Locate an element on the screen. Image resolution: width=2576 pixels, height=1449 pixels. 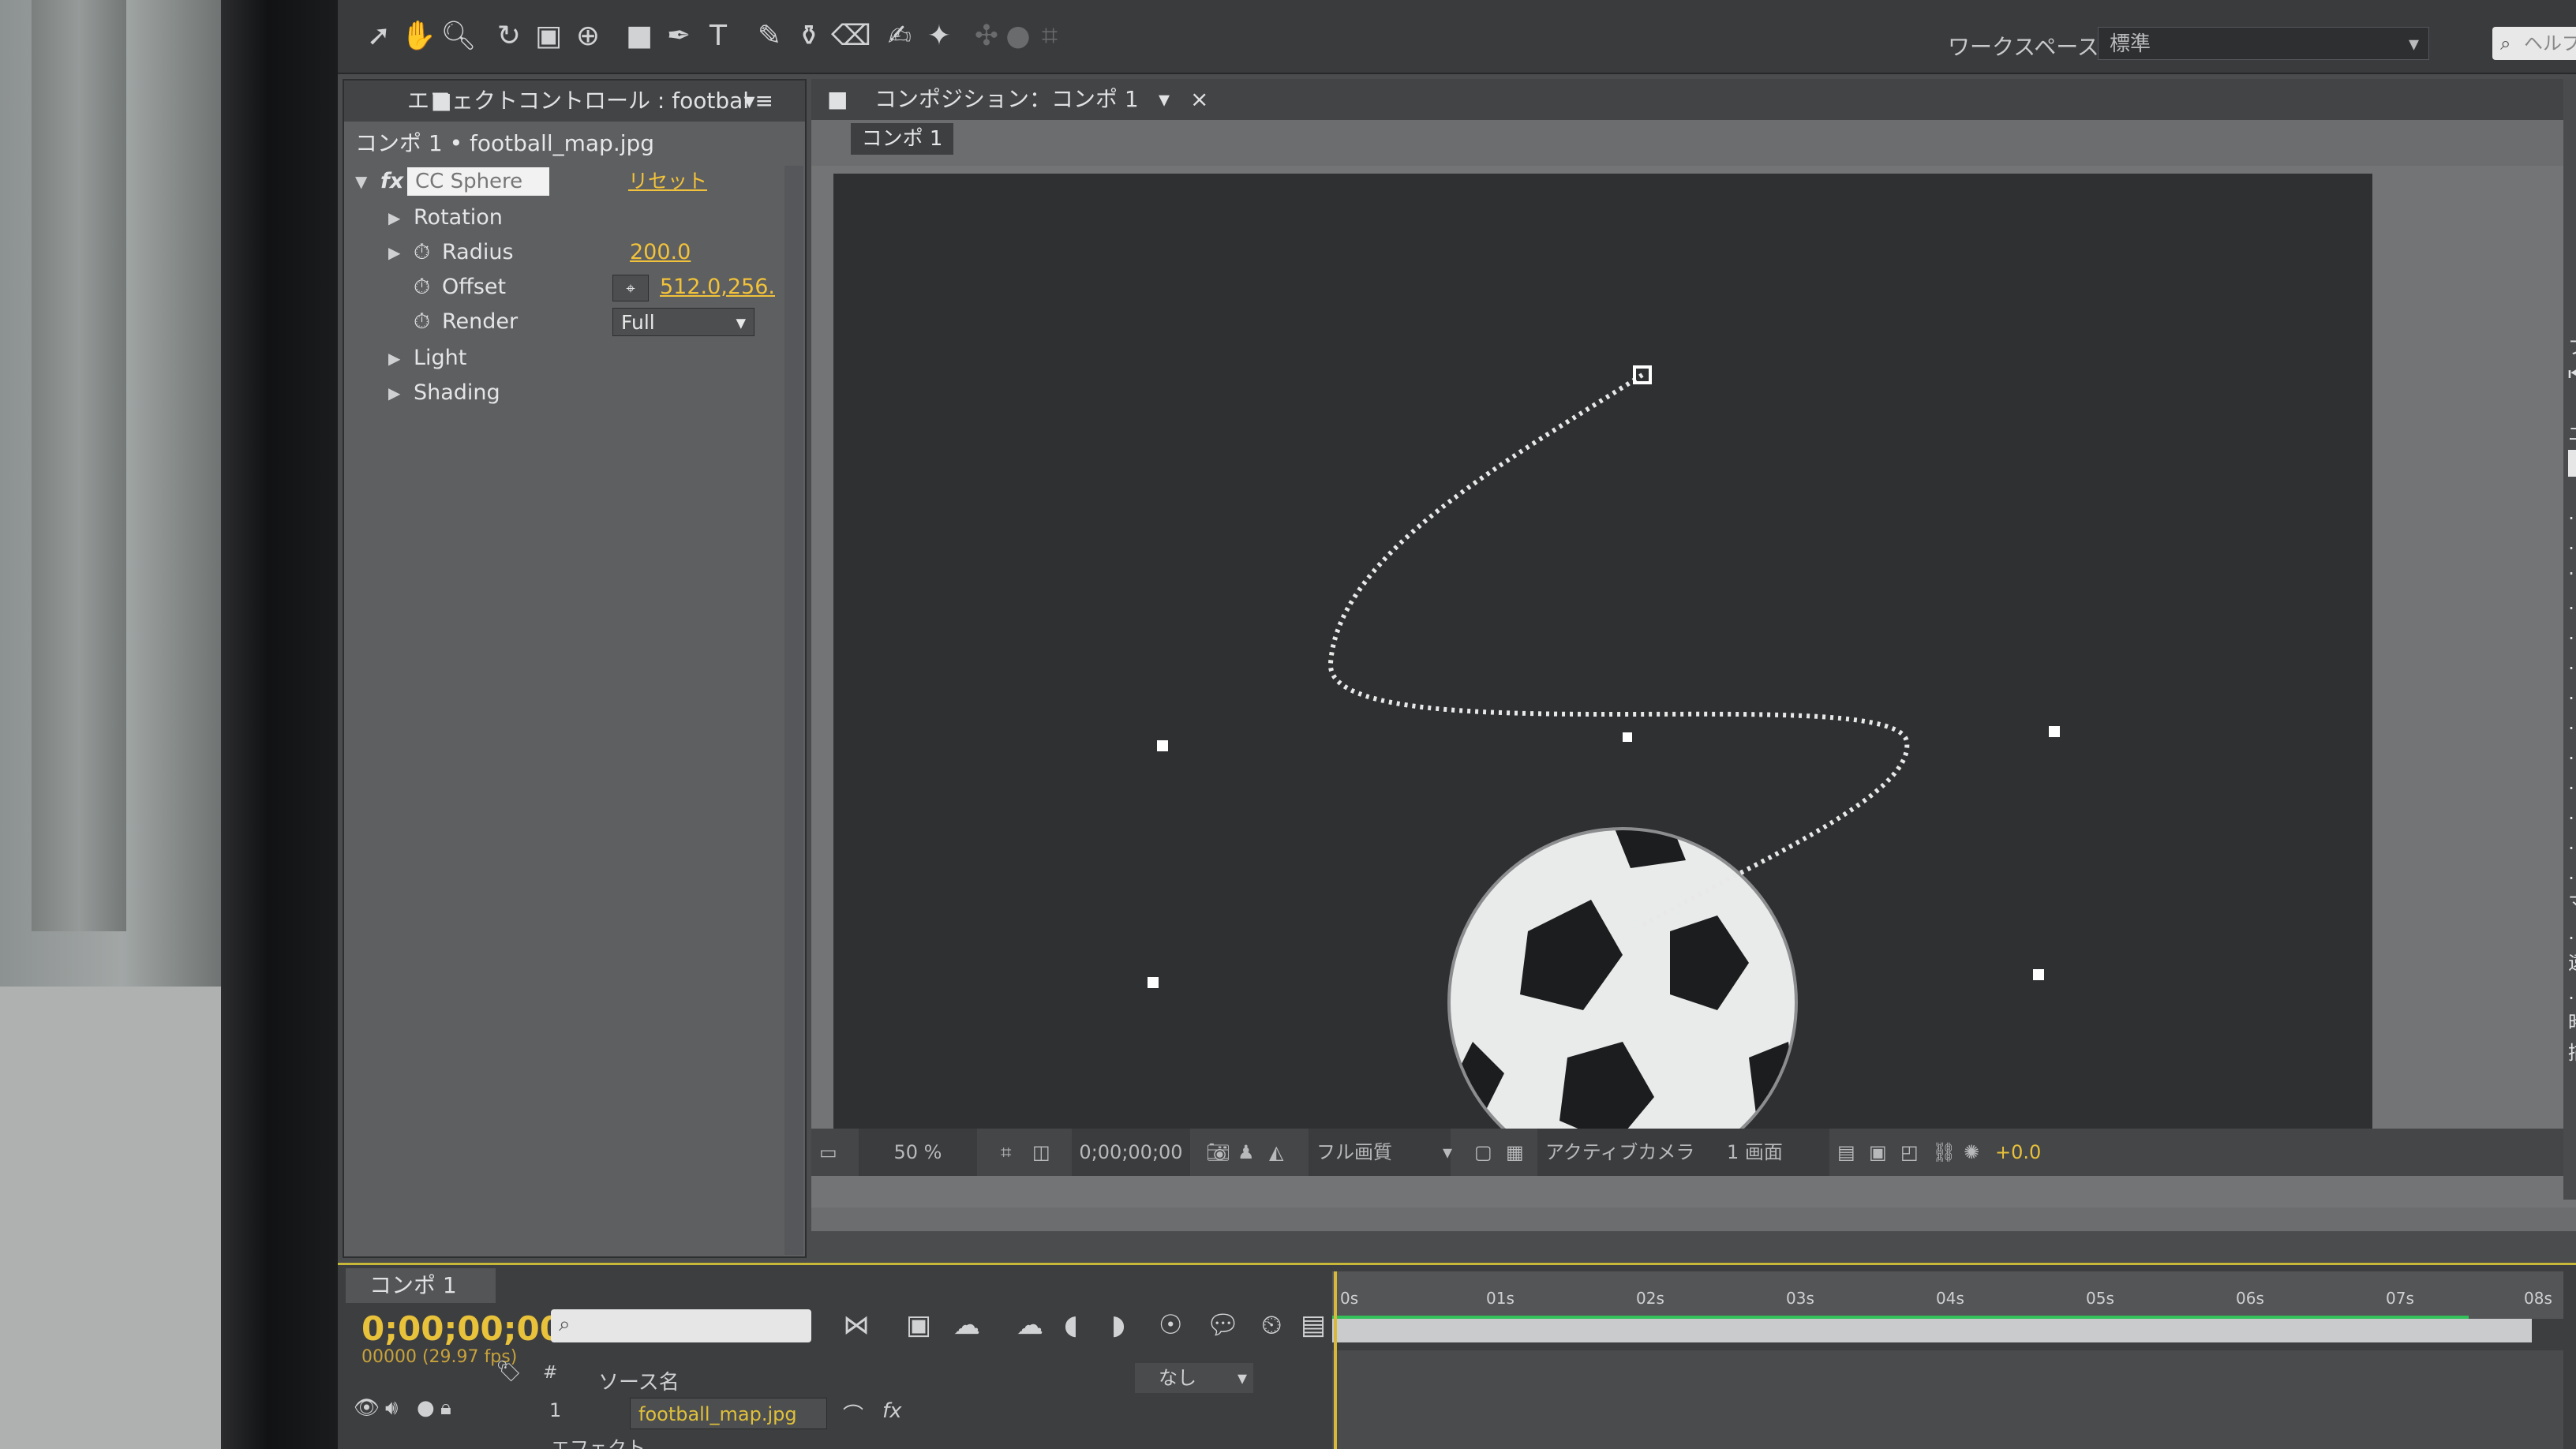
lock-icon: 🔒︎ is located at coordinates (445, 1408).